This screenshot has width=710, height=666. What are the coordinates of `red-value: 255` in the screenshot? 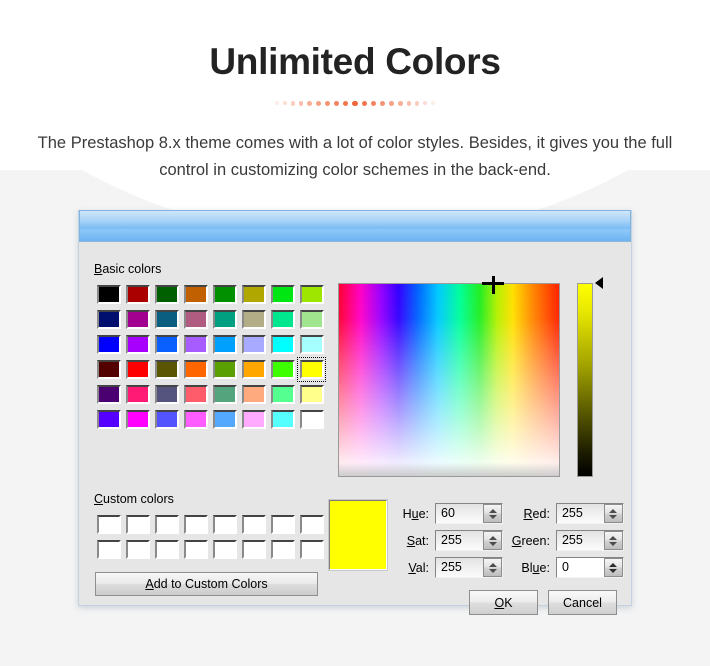 It's located at (580, 513).